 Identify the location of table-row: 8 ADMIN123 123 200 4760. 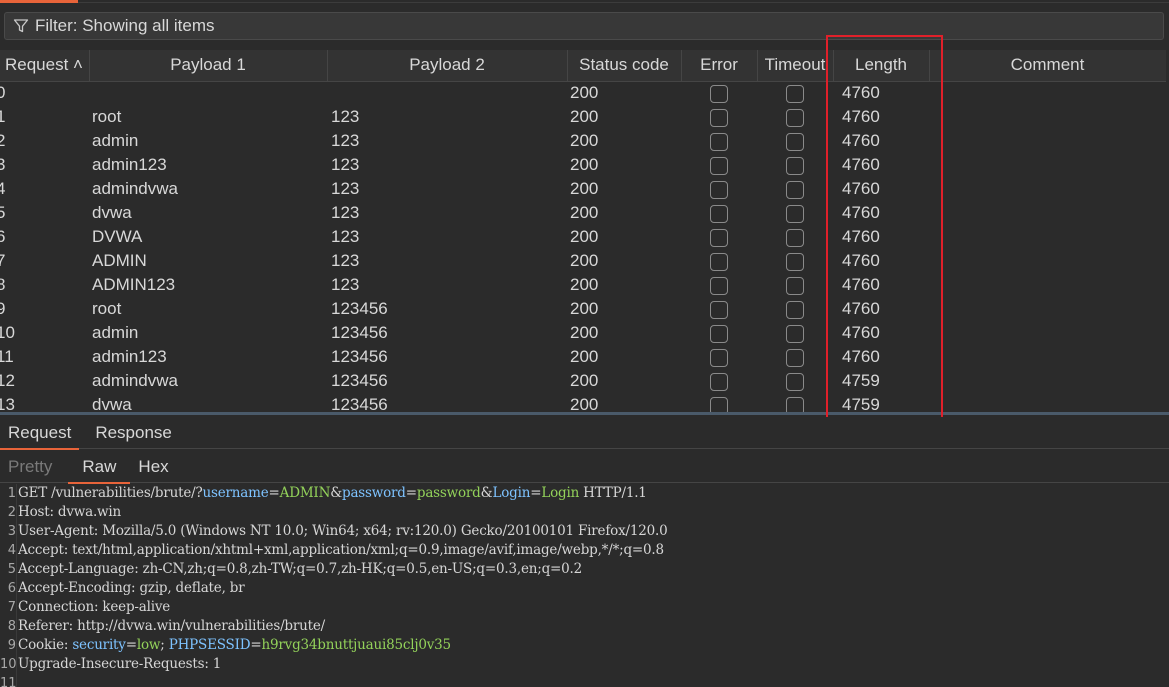
(583, 285).